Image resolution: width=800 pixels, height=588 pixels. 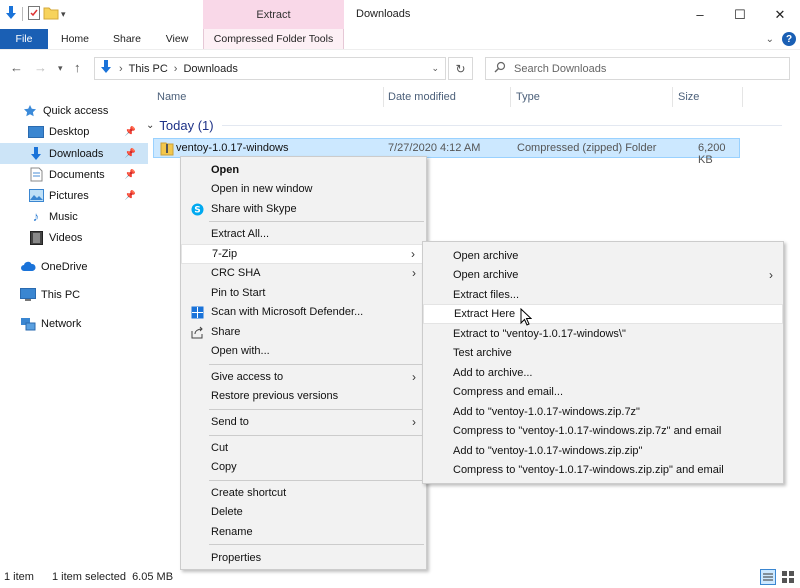 I want to click on tab-file: File, so click(x=24, y=39).